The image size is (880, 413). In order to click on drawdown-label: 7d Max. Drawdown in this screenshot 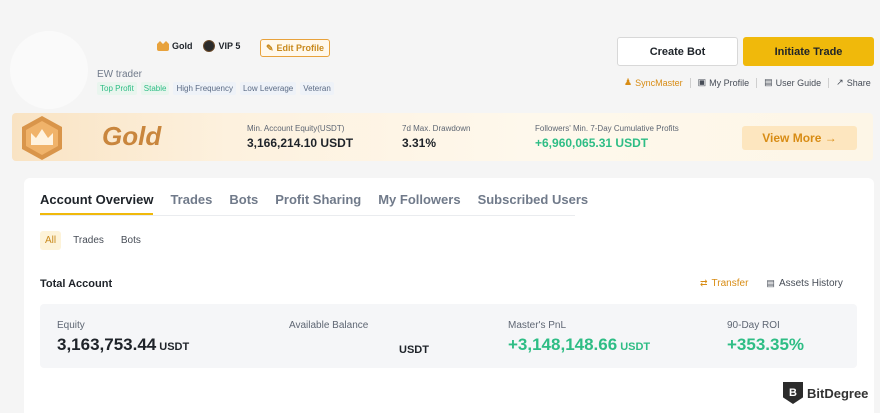, I will do `click(436, 128)`.